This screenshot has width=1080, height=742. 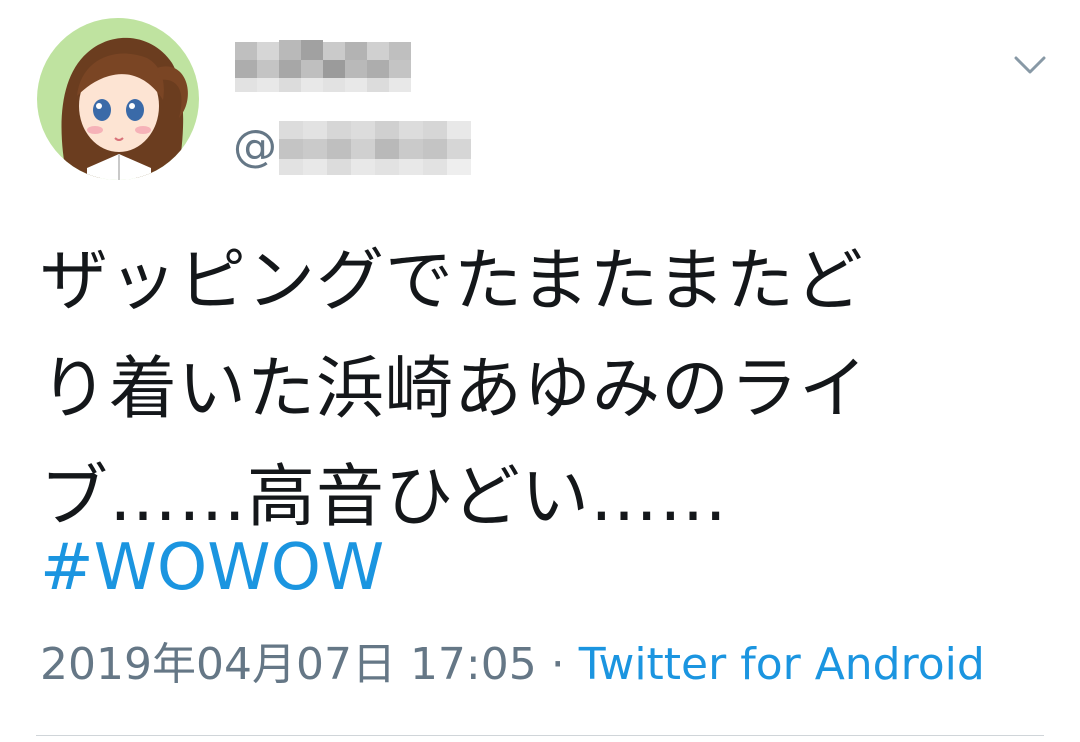 I want to click on user-handle: @, so click(x=353, y=147).